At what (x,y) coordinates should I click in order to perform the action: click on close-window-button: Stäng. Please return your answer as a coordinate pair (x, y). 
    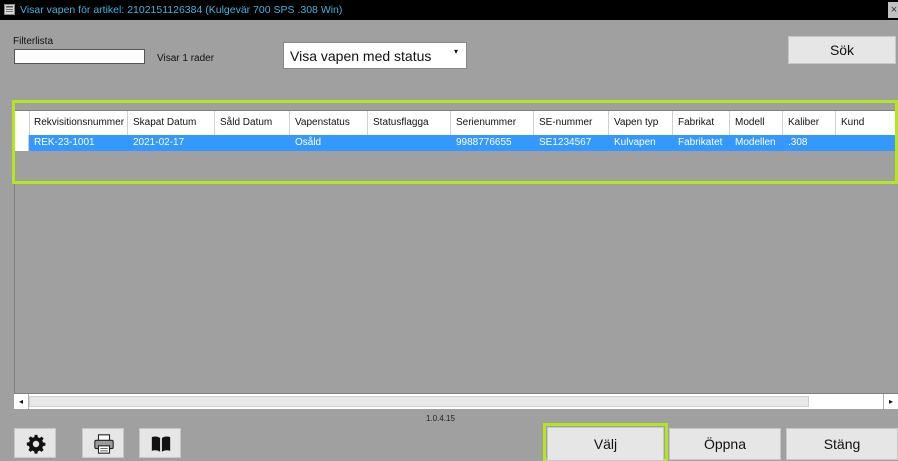
    Looking at the image, I should click on (842, 444).